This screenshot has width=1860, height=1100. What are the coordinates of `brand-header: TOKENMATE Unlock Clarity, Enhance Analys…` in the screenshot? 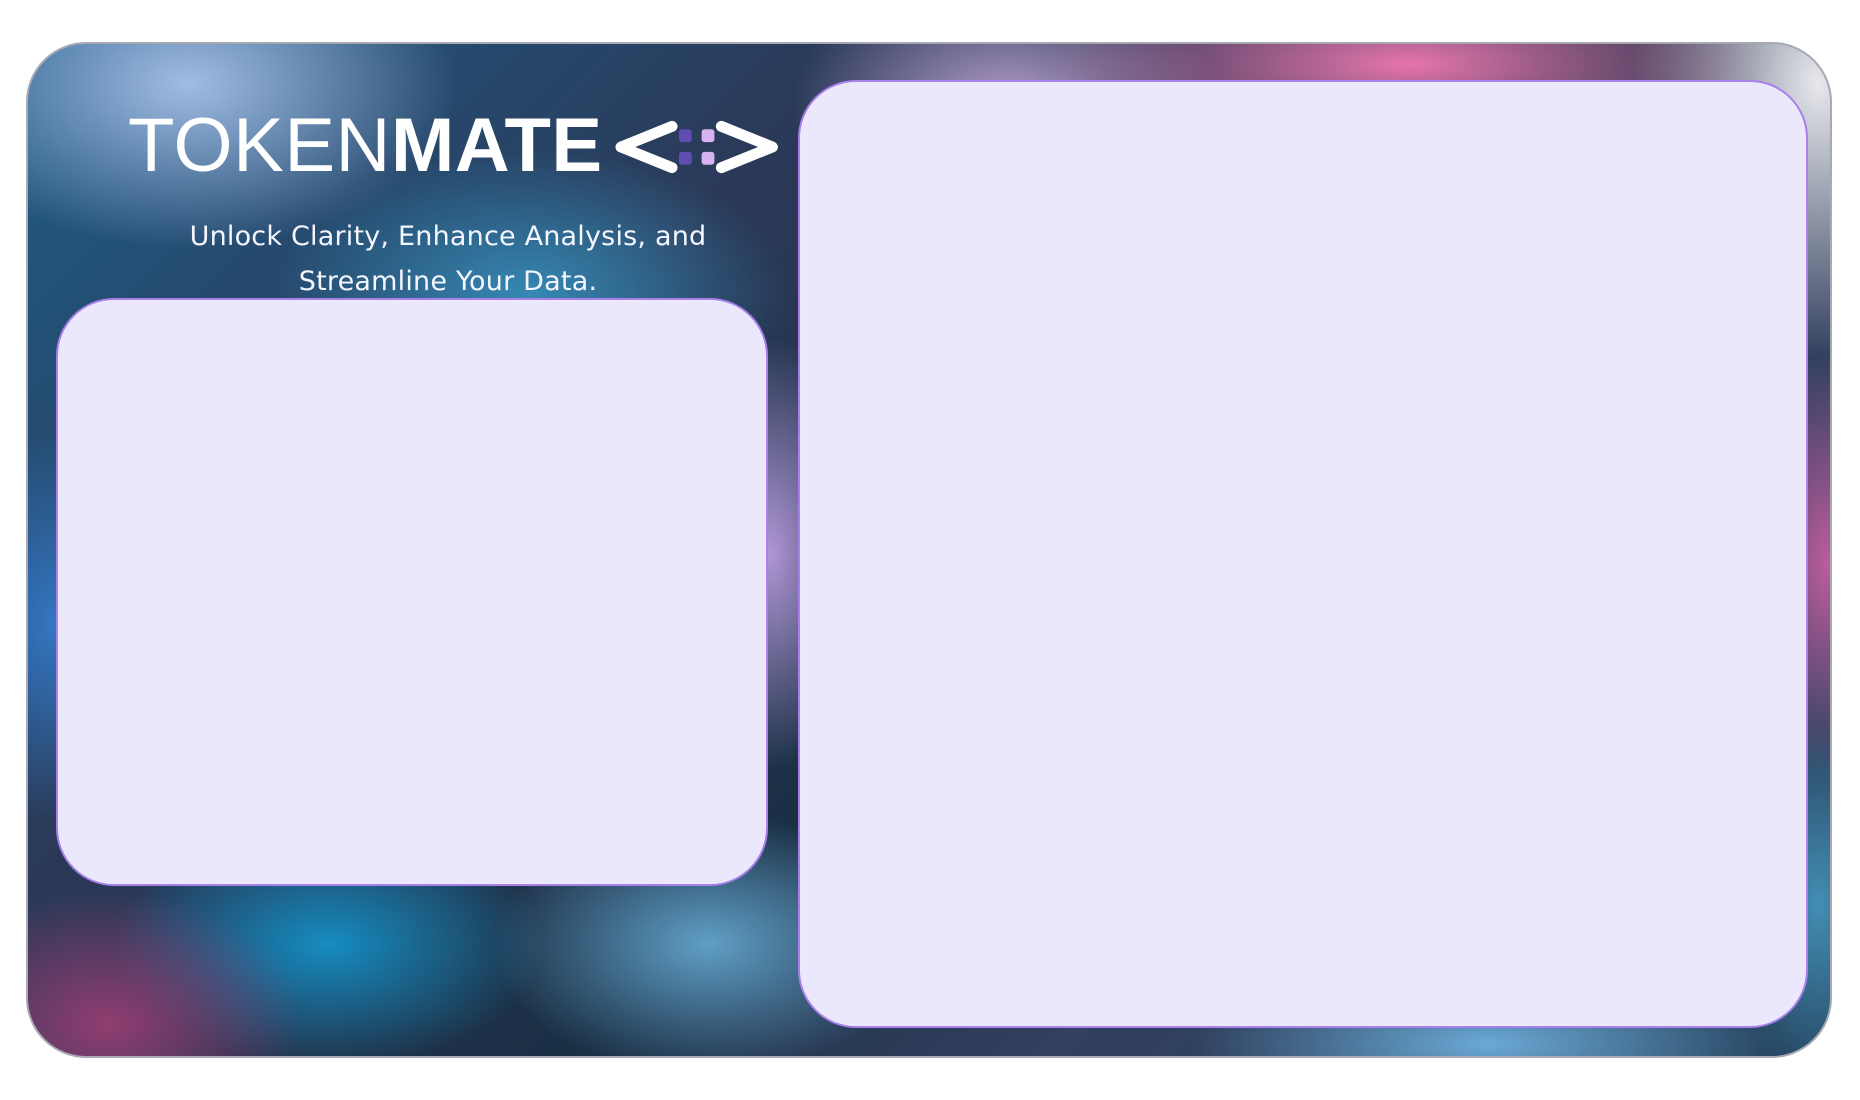 It's located at (448, 211).